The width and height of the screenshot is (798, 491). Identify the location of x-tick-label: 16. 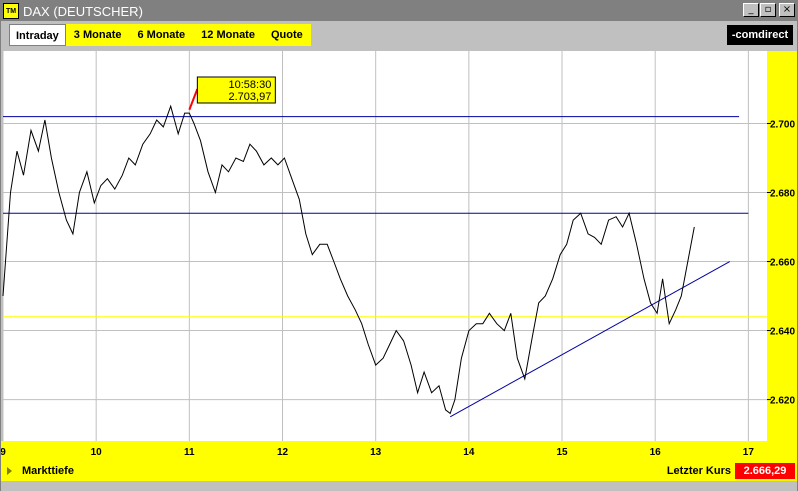
(656, 452).